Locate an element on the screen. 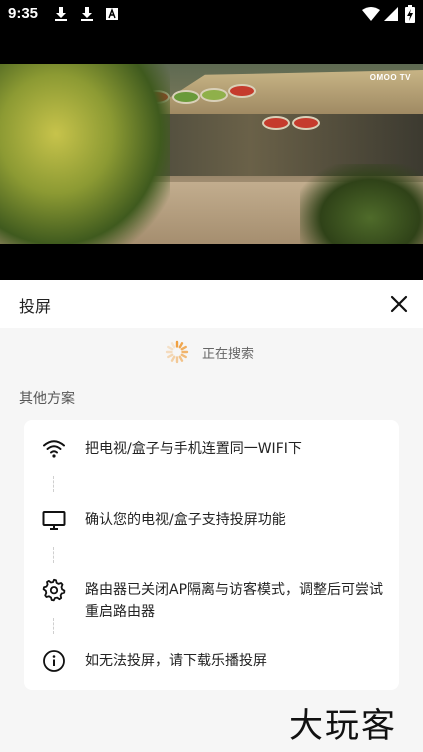 The height and width of the screenshot is (752, 423). status-time: 9:35 is located at coordinates (23, 13).